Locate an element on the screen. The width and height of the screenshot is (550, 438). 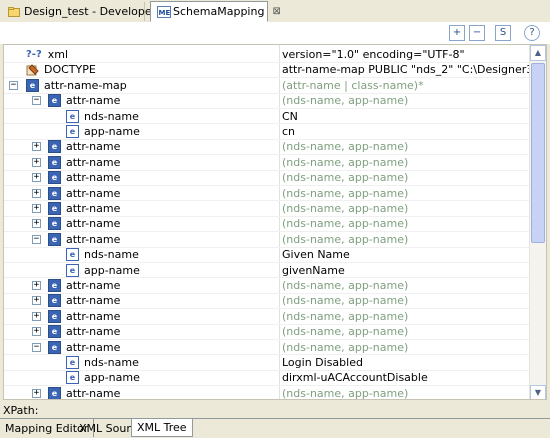
tab-schemamapping: ME SchemaMapping ⊠ is located at coordinates (215, 11).